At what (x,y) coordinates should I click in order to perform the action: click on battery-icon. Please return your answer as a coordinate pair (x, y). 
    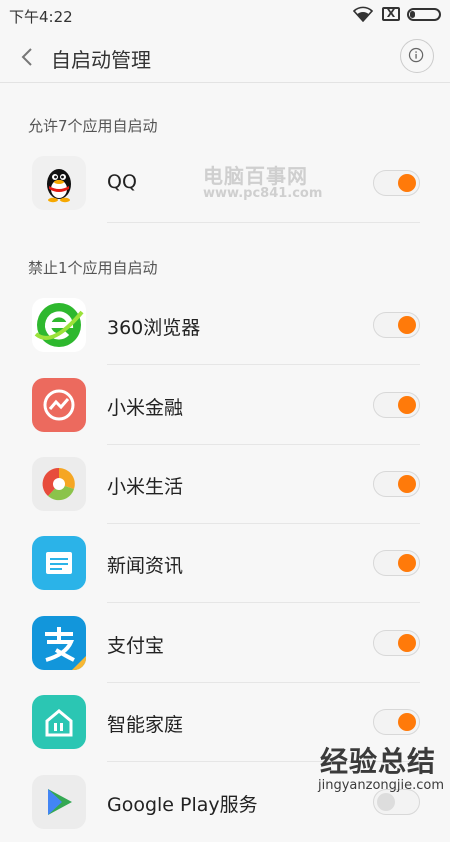
    Looking at the image, I should click on (424, 14).